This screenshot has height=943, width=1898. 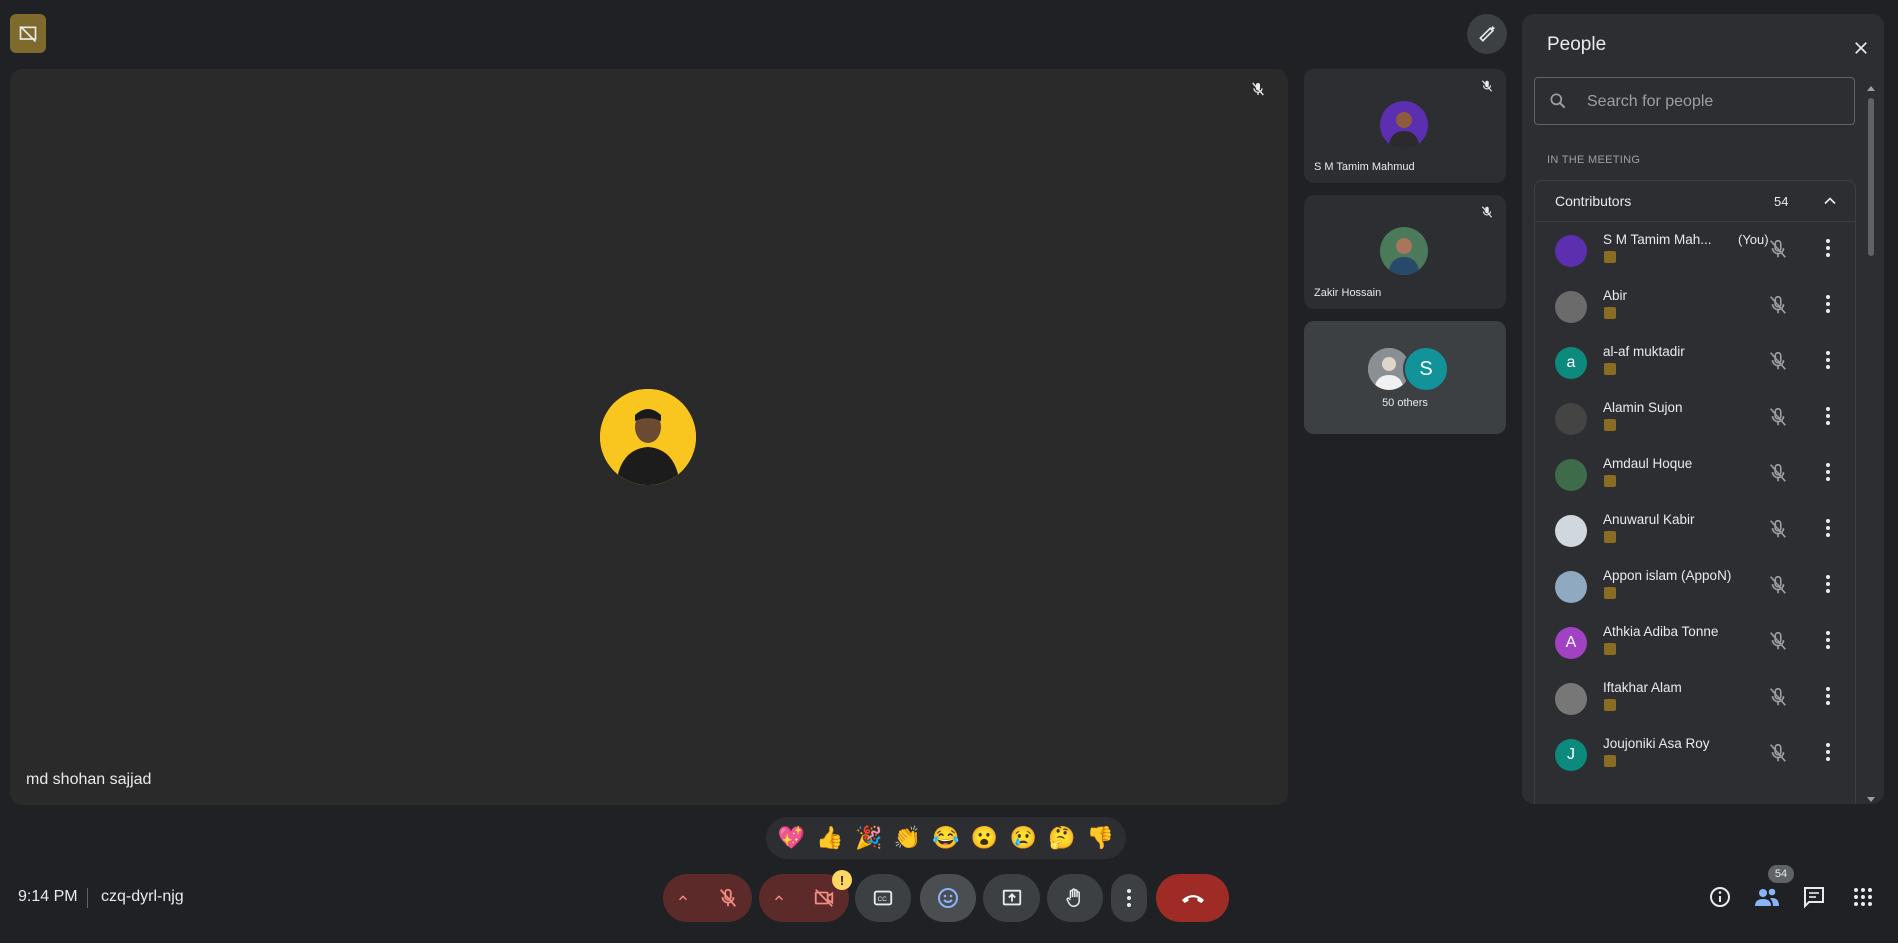 I want to click on reaction-emoji-button: 🤔, so click(x=1062, y=838).